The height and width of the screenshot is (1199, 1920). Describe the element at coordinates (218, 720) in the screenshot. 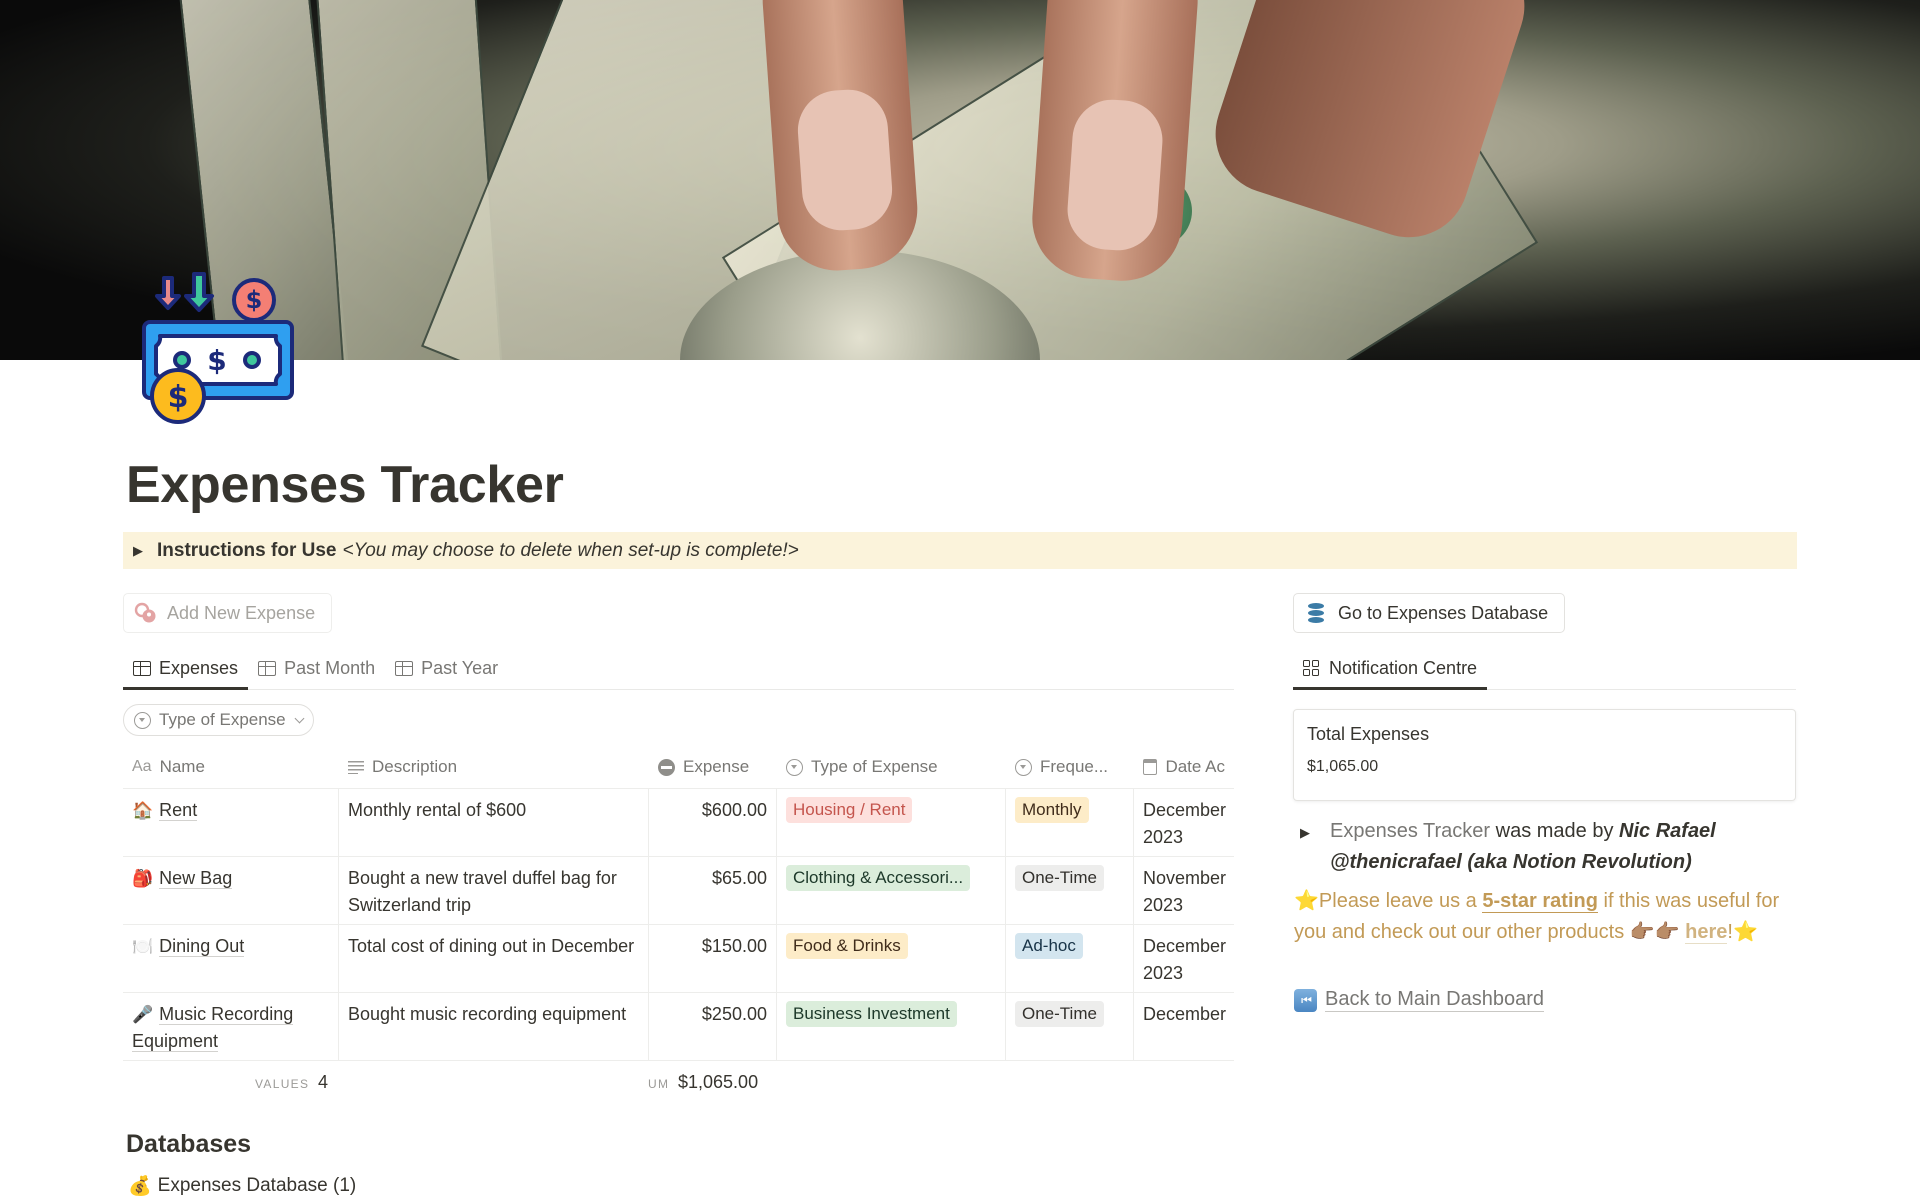

I see `type-of-expense-filter: Type of Expense` at that location.